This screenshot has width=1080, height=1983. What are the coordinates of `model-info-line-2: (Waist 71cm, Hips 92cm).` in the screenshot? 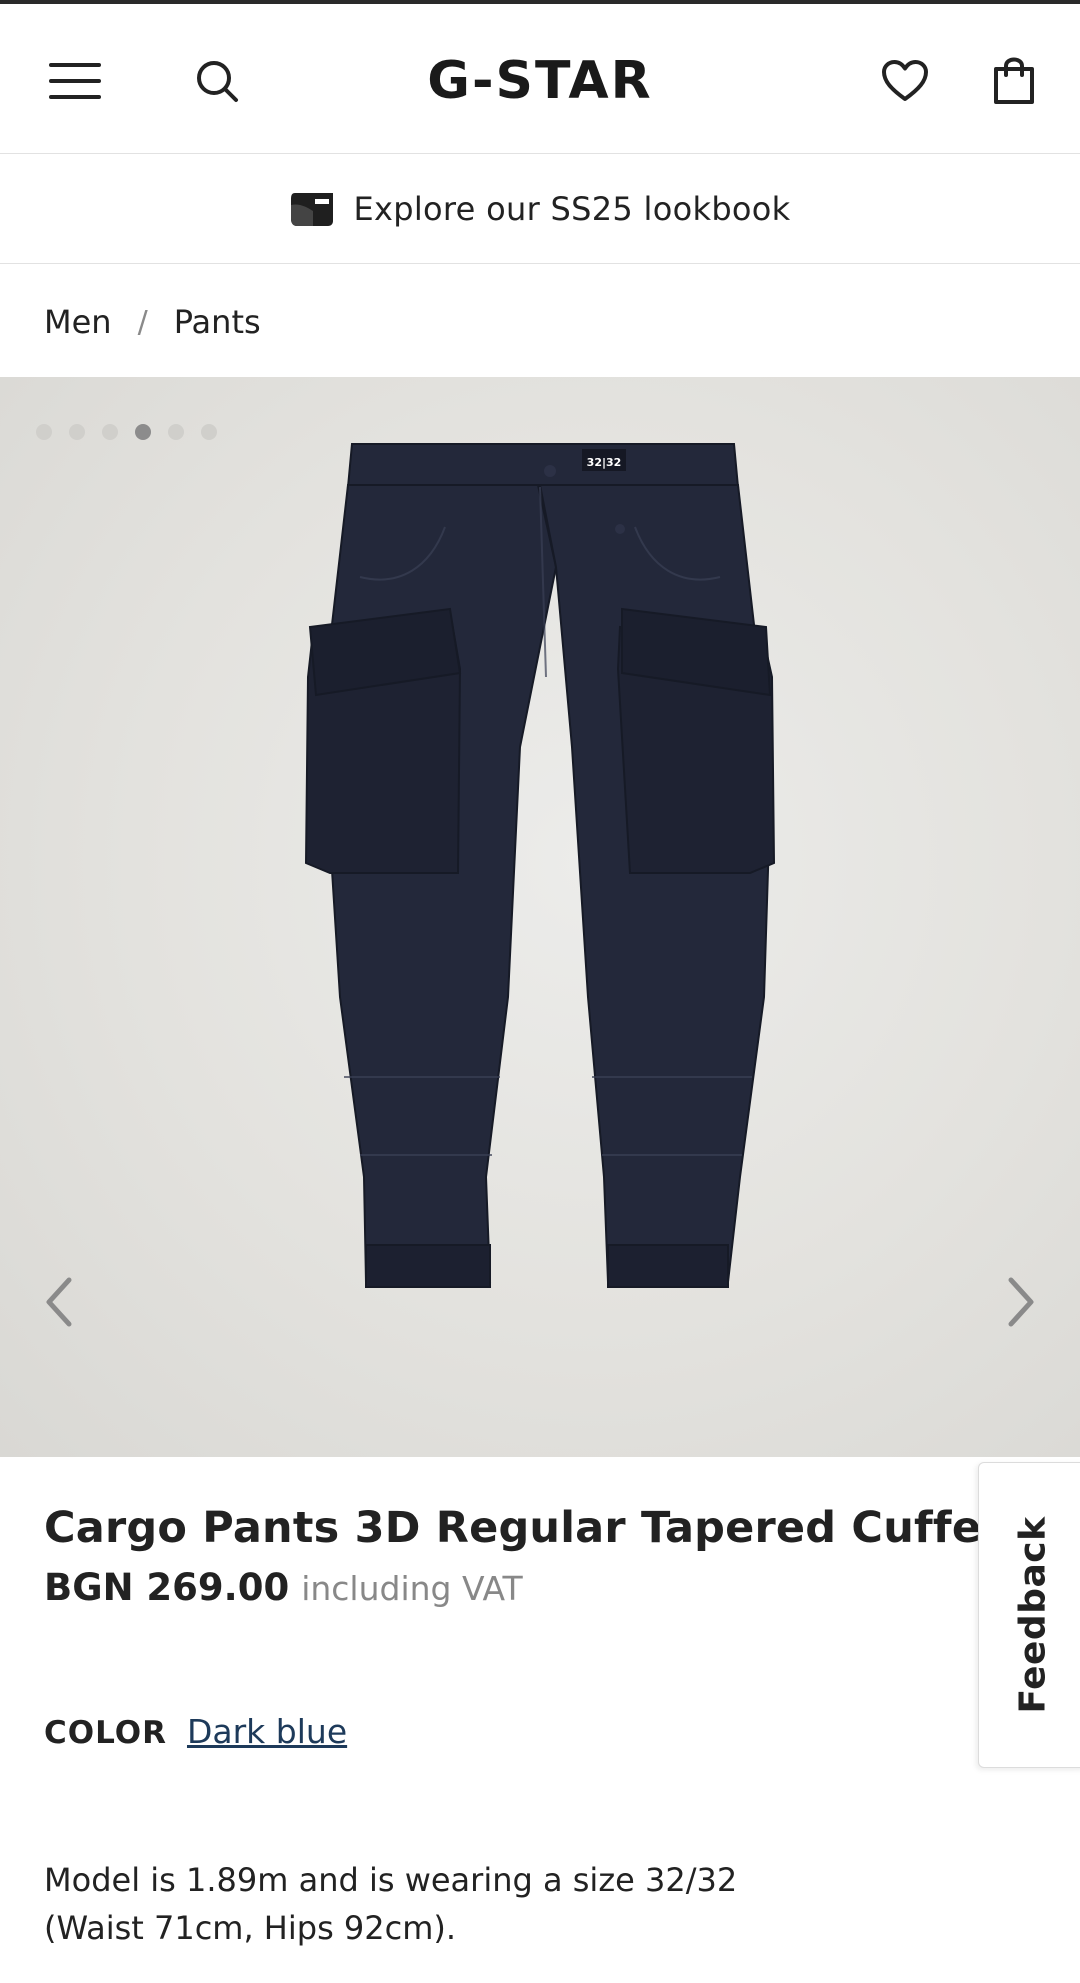 It's located at (250, 1928).